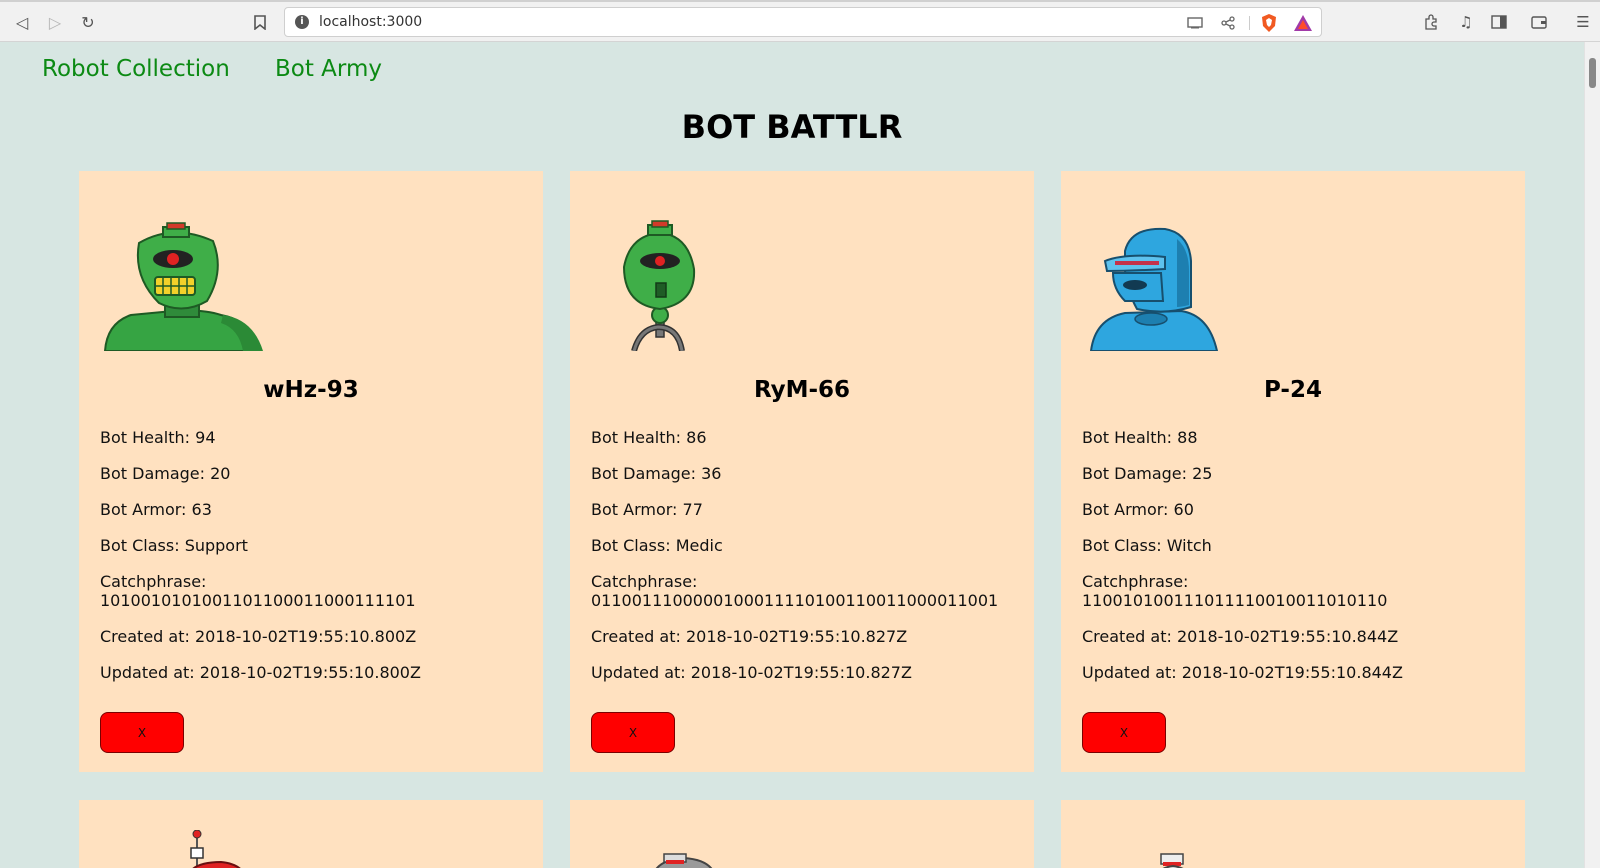 The image size is (1600, 868). Describe the element at coordinates (1583, 22) in the screenshot. I see `menu-icon: ☰` at that location.